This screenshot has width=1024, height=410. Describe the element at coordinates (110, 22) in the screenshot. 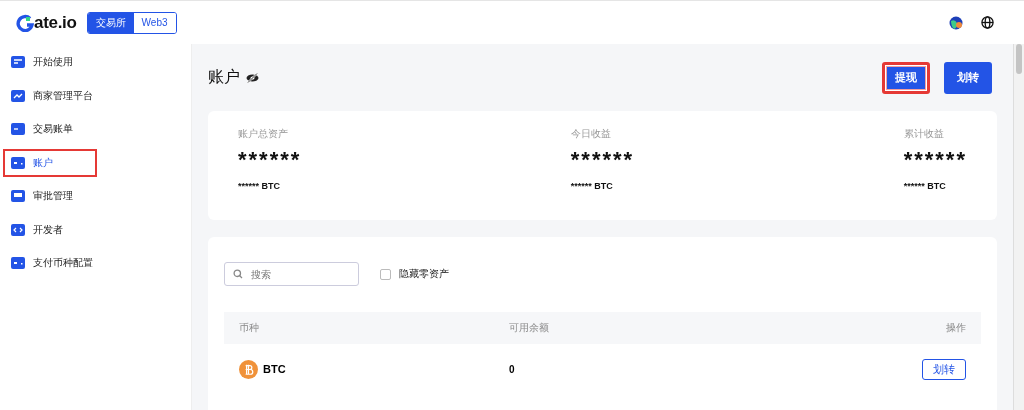

I see `mode-tab: 交易所` at that location.